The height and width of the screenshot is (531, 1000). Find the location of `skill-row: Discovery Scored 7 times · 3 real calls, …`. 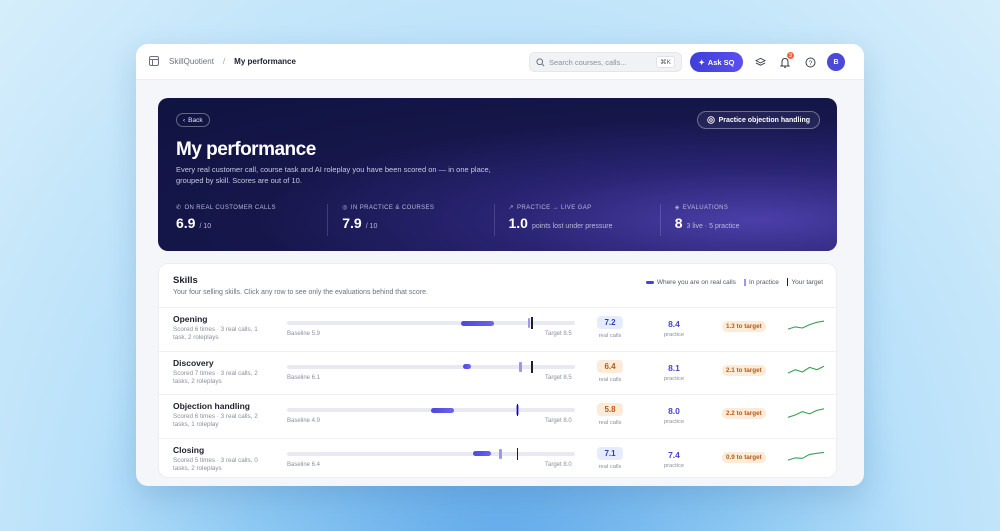

skill-row: Discovery Scored 7 times · 3 real calls, … is located at coordinates (498, 372).